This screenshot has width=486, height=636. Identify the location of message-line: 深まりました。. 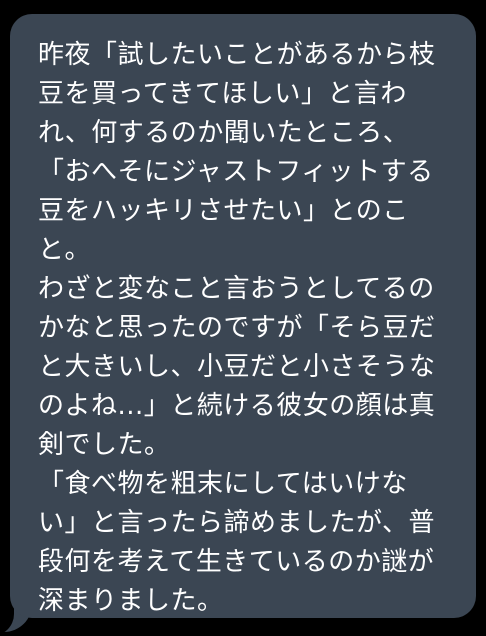
(131, 601).